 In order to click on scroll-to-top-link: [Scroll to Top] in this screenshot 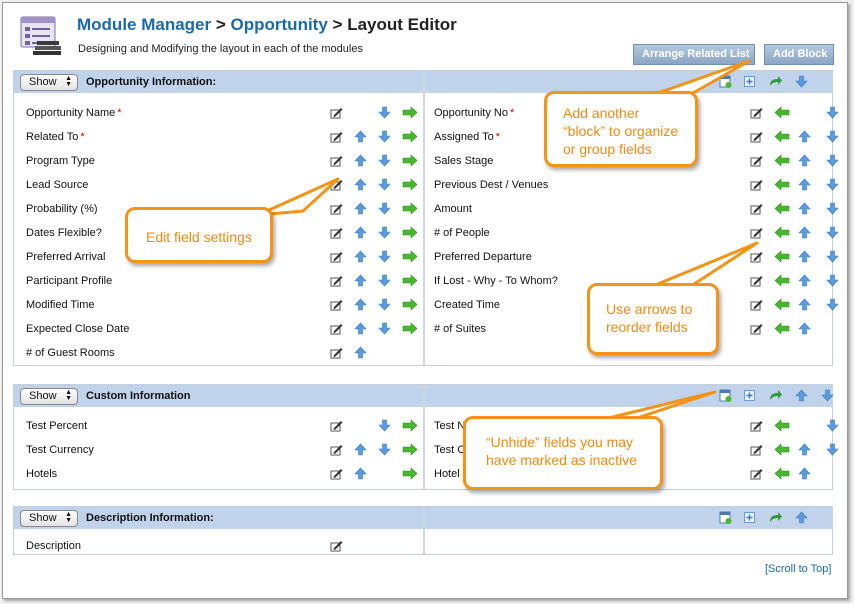, I will do `click(798, 569)`.